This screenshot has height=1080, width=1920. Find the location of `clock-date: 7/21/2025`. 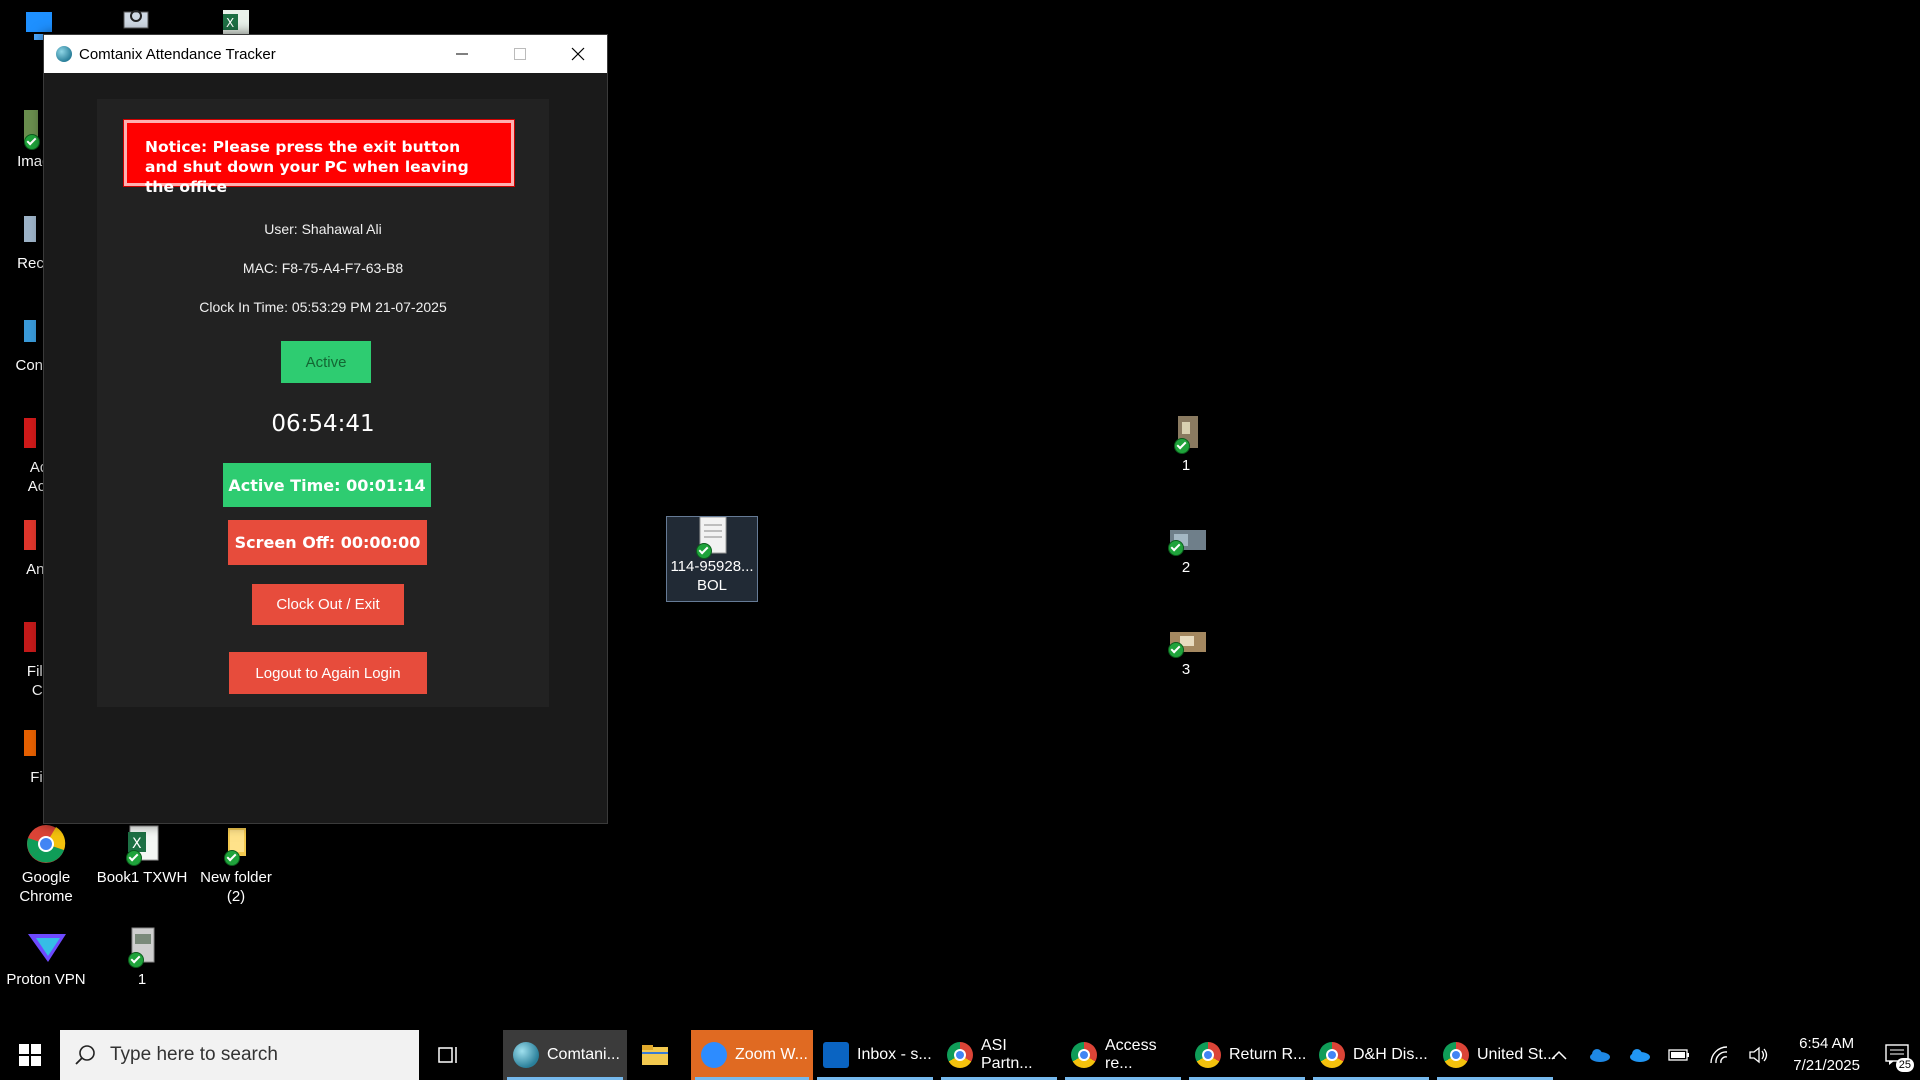

clock-date: 7/21/2025 is located at coordinates (1826, 1065).